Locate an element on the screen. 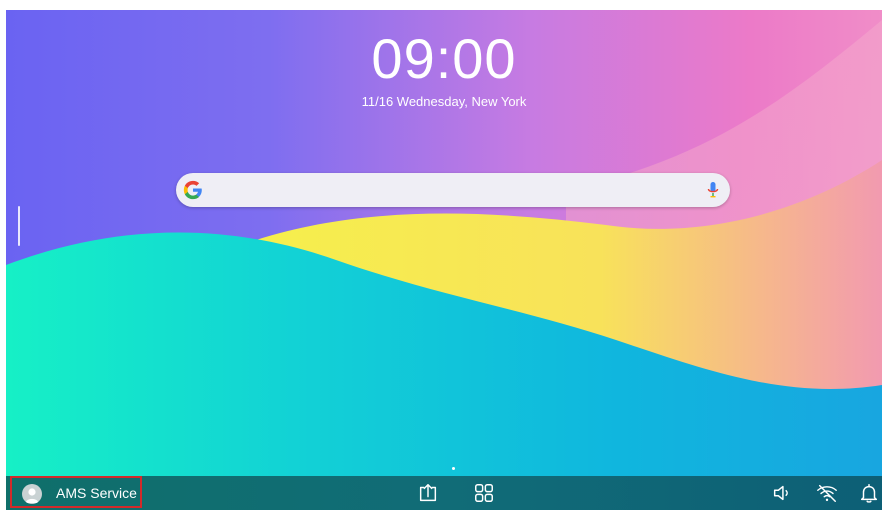 The image size is (888, 510). notification-bell-icon is located at coordinates (869, 493).